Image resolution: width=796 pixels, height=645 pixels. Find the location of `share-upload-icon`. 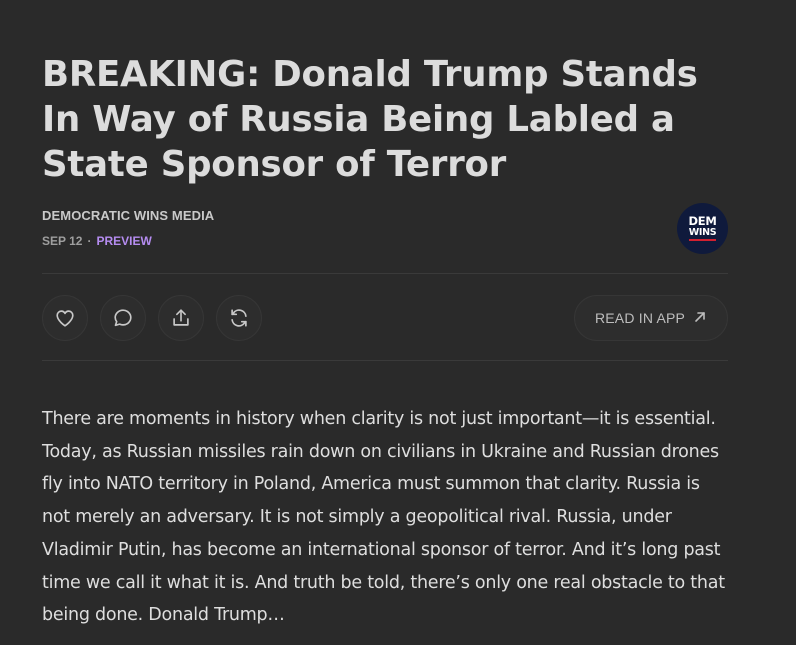

share-upload-icon is located at coordinates (181, 318).